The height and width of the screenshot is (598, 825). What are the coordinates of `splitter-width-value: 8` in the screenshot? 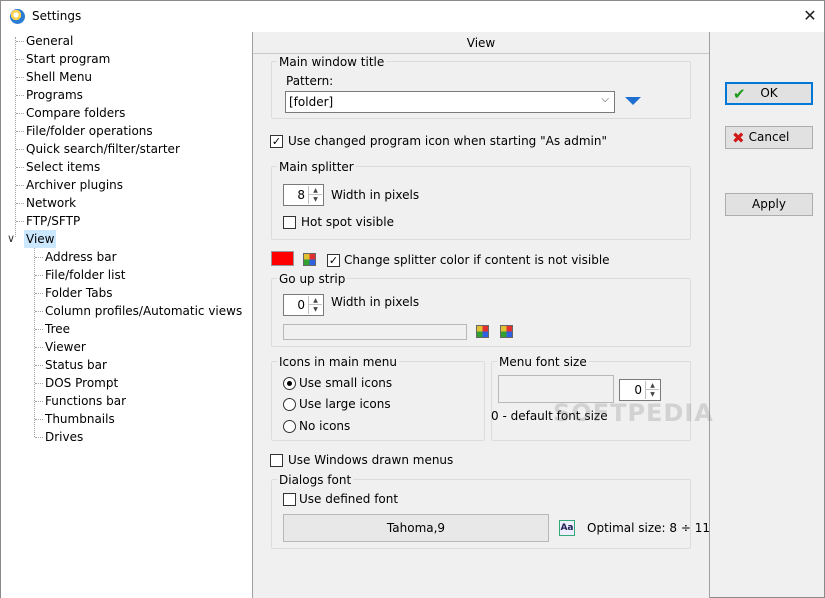 It's located at (301, 195).